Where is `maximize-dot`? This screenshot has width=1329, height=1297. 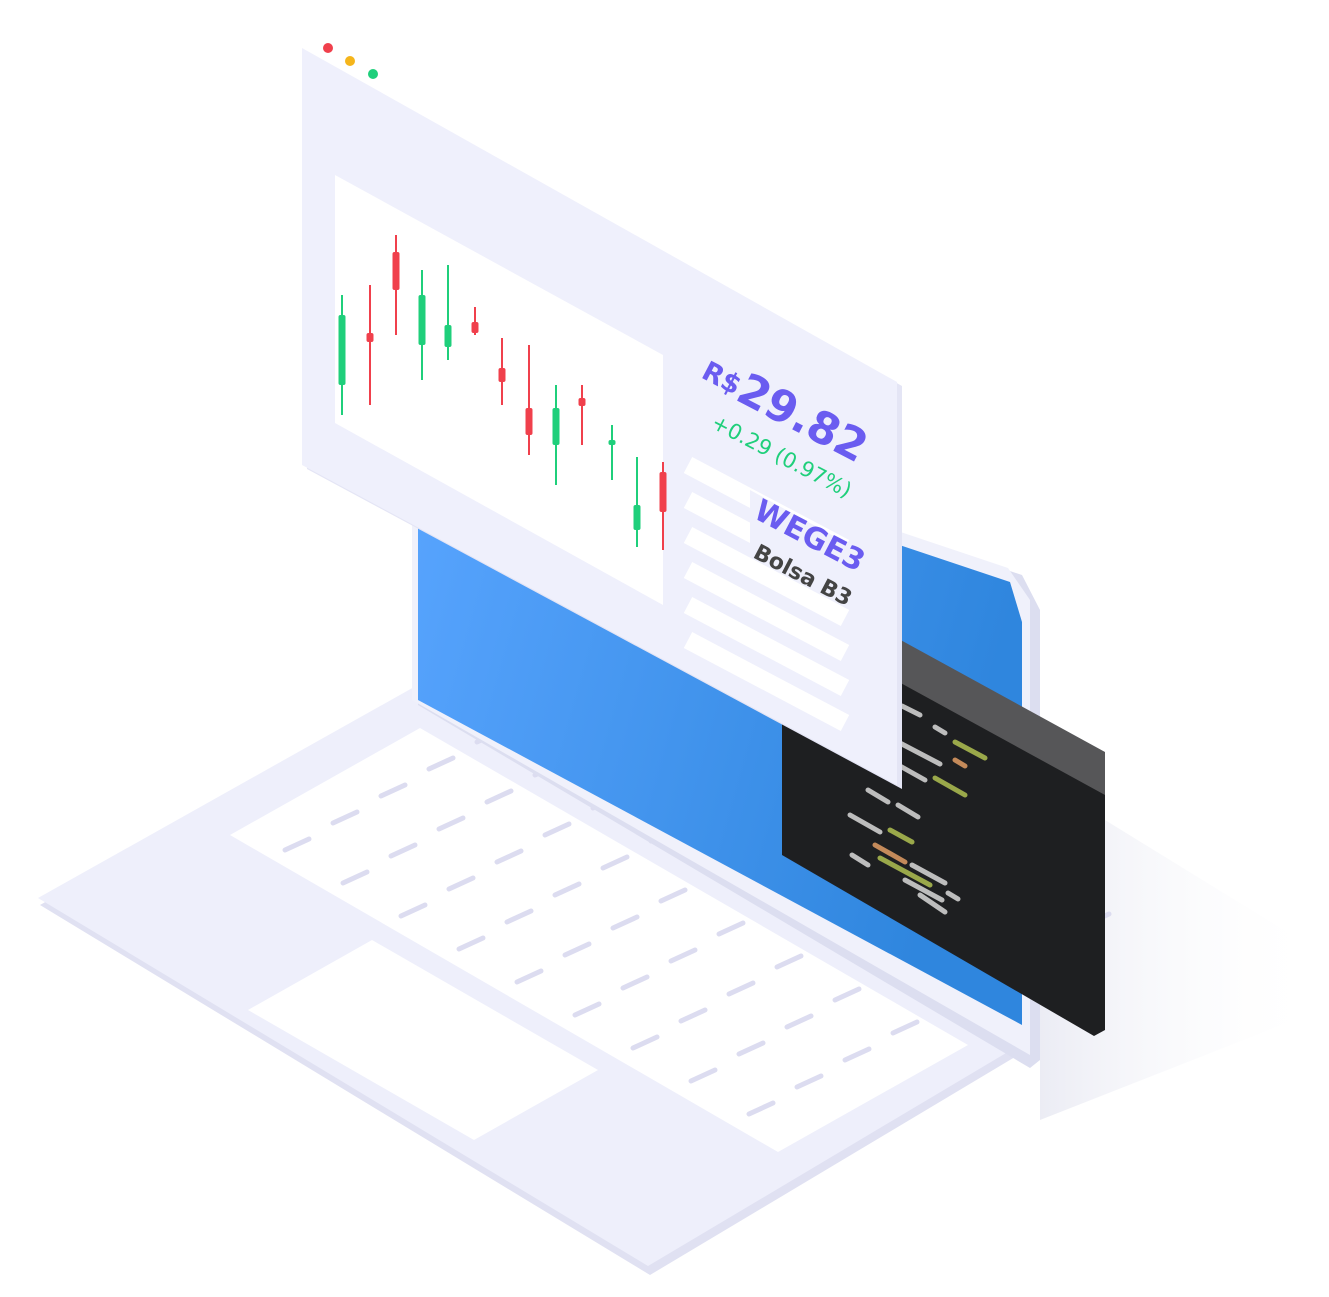
maximize-dot is located at coordinates (373, 74).